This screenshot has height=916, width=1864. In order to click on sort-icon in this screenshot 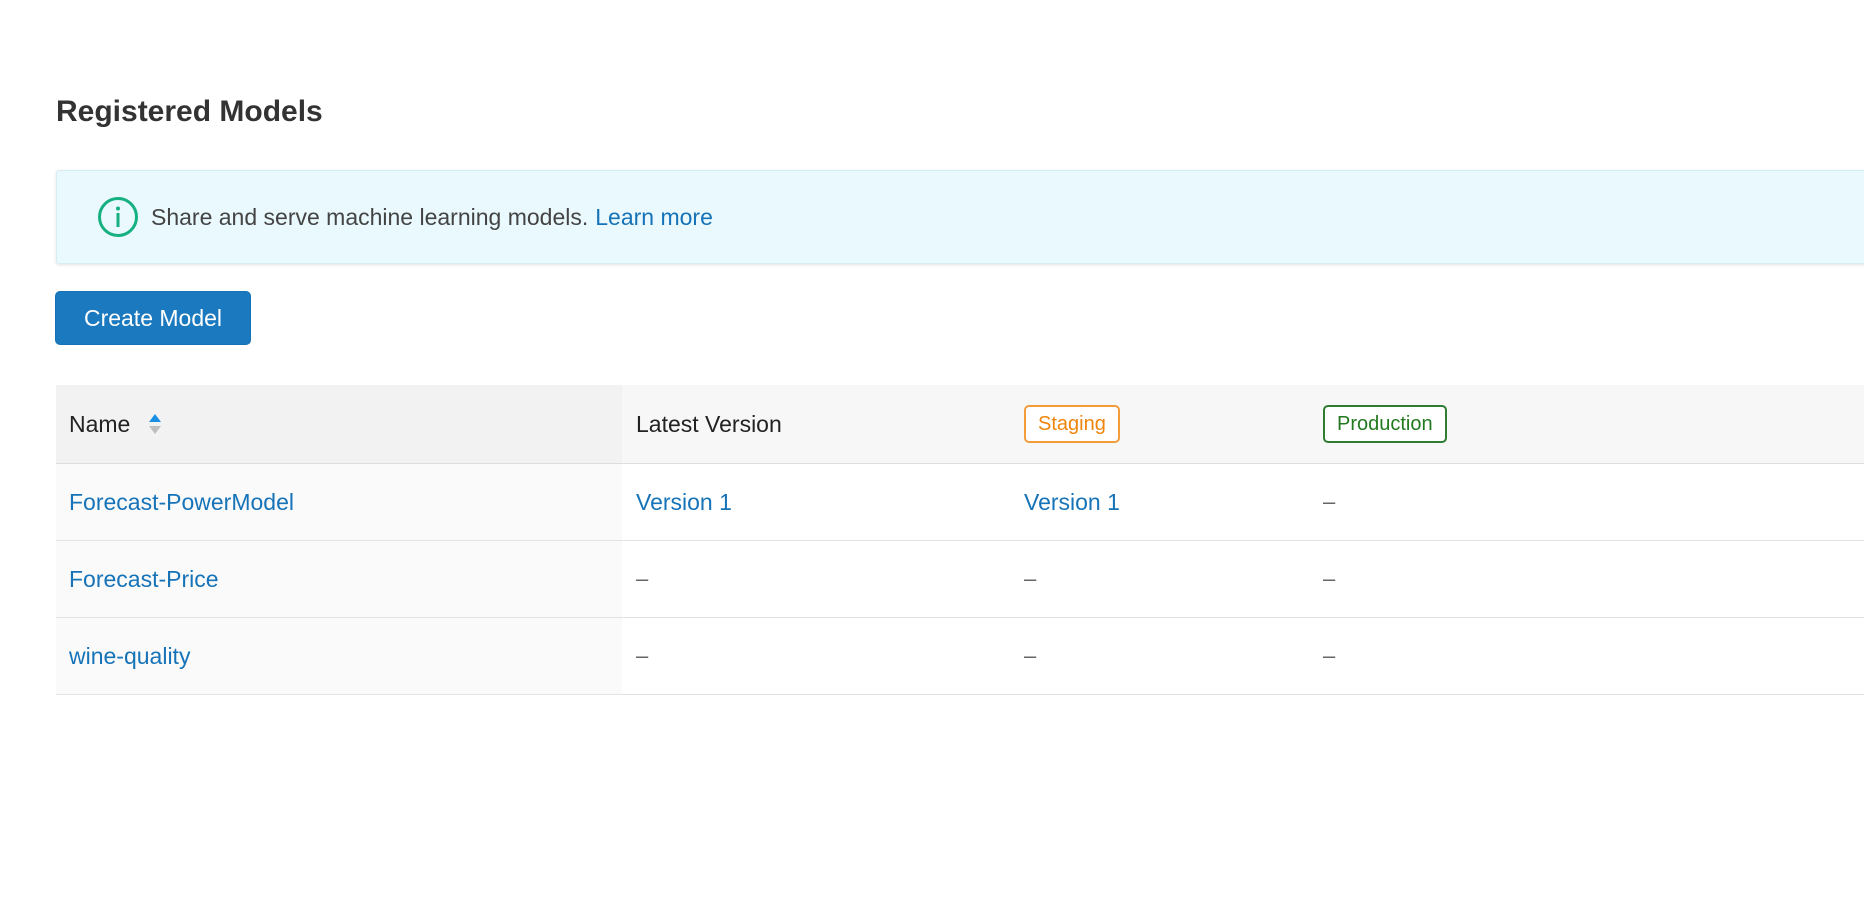, I will do `click(155, 424)`.